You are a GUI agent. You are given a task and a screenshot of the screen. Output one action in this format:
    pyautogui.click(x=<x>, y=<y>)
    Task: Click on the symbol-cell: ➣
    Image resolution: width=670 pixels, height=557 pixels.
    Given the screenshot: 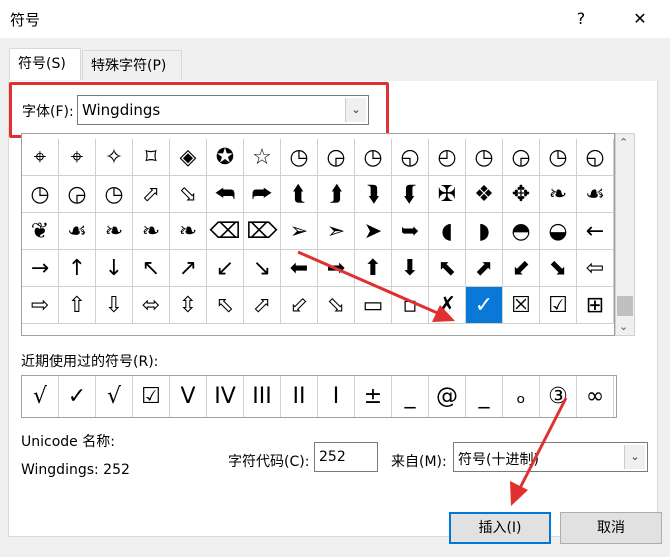 What is the action you would take?
    pyautogui.click(x=336, y=231)
    